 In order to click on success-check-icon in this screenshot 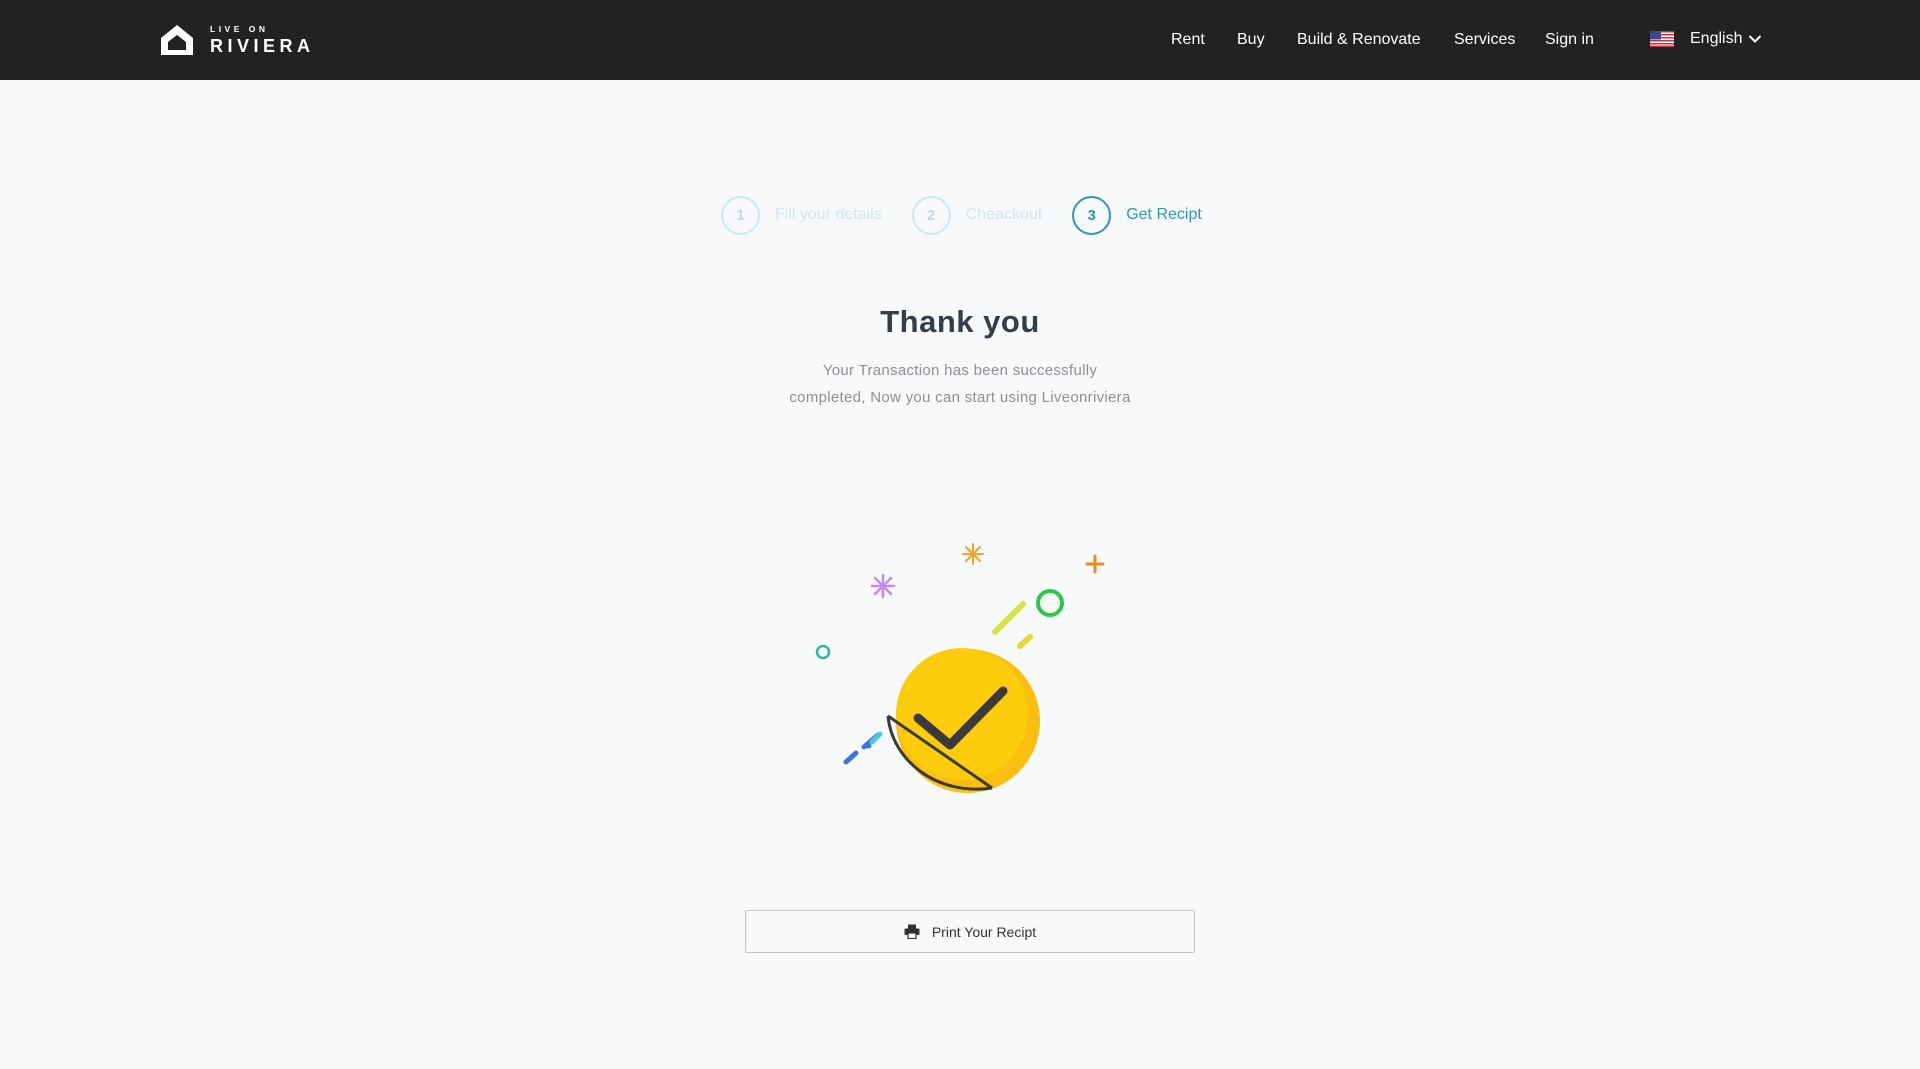, I will do `click(960, 668)`.